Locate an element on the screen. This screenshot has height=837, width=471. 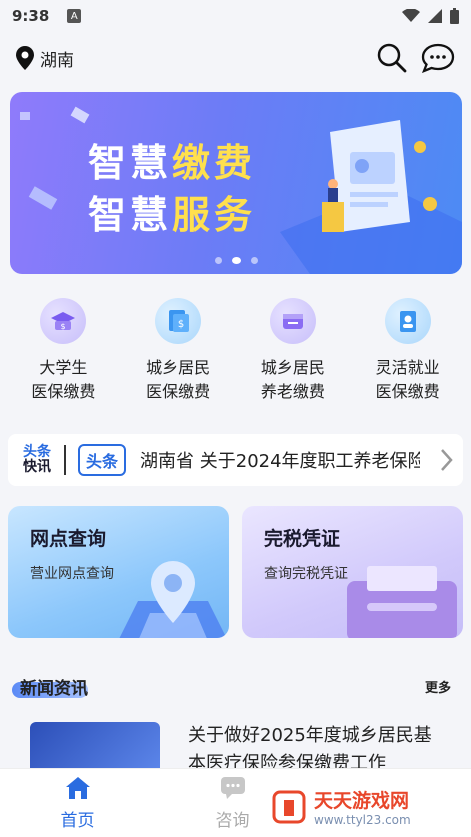
signal-icon is located at coordinates (435, 16).